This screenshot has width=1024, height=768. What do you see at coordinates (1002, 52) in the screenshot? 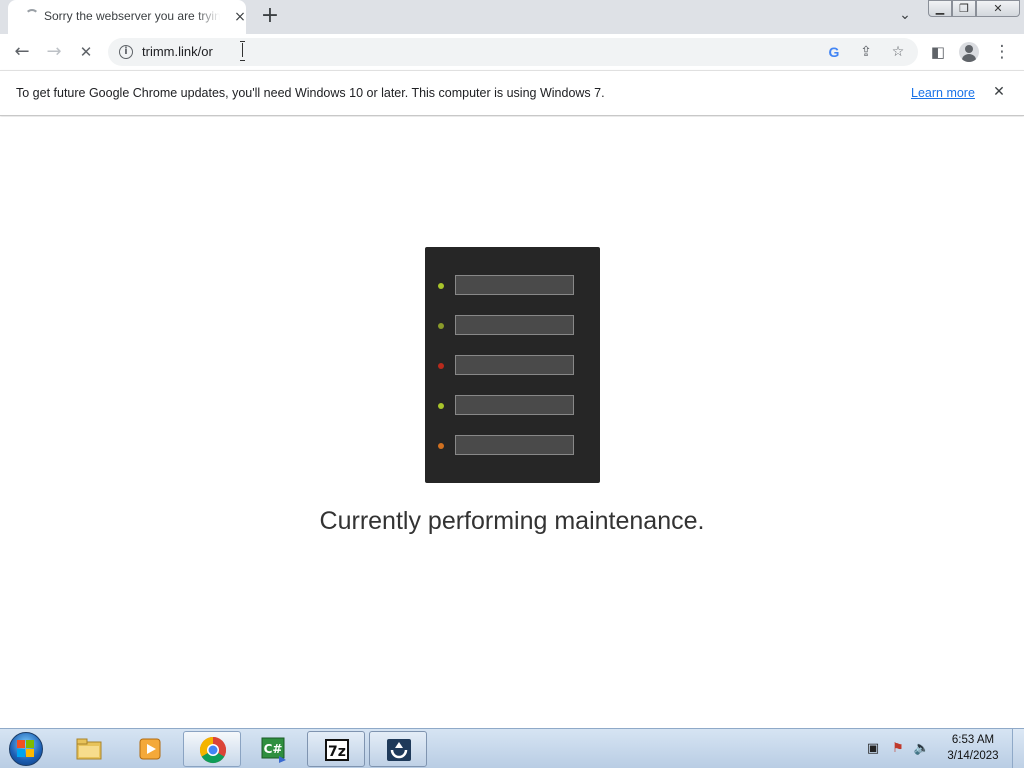
I see `chrome-menu-icon: ⋮` at bounding box center [1002, 52].